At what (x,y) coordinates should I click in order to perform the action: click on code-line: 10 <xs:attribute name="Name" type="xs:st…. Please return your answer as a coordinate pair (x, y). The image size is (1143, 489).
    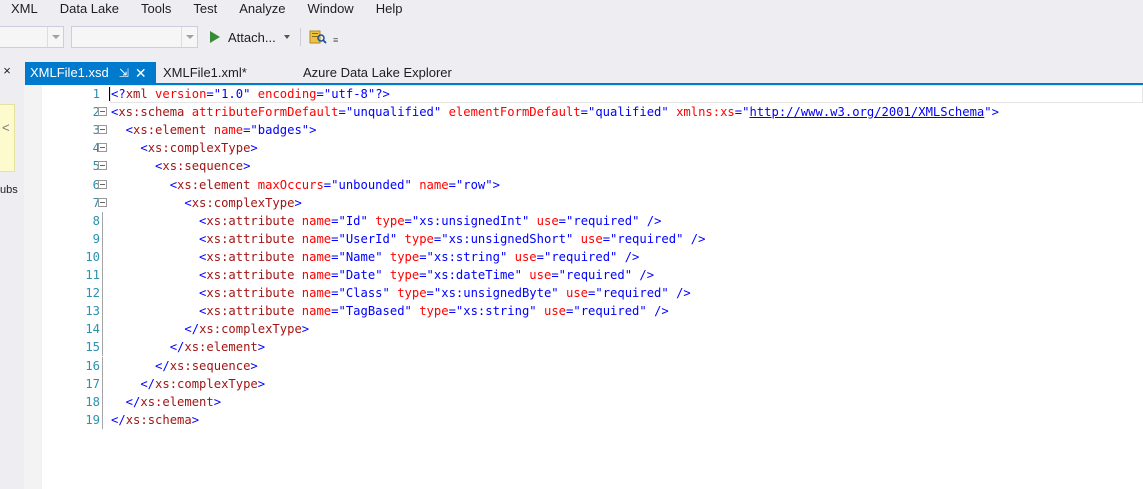
    Looking at the image, I should click on (583, 256).